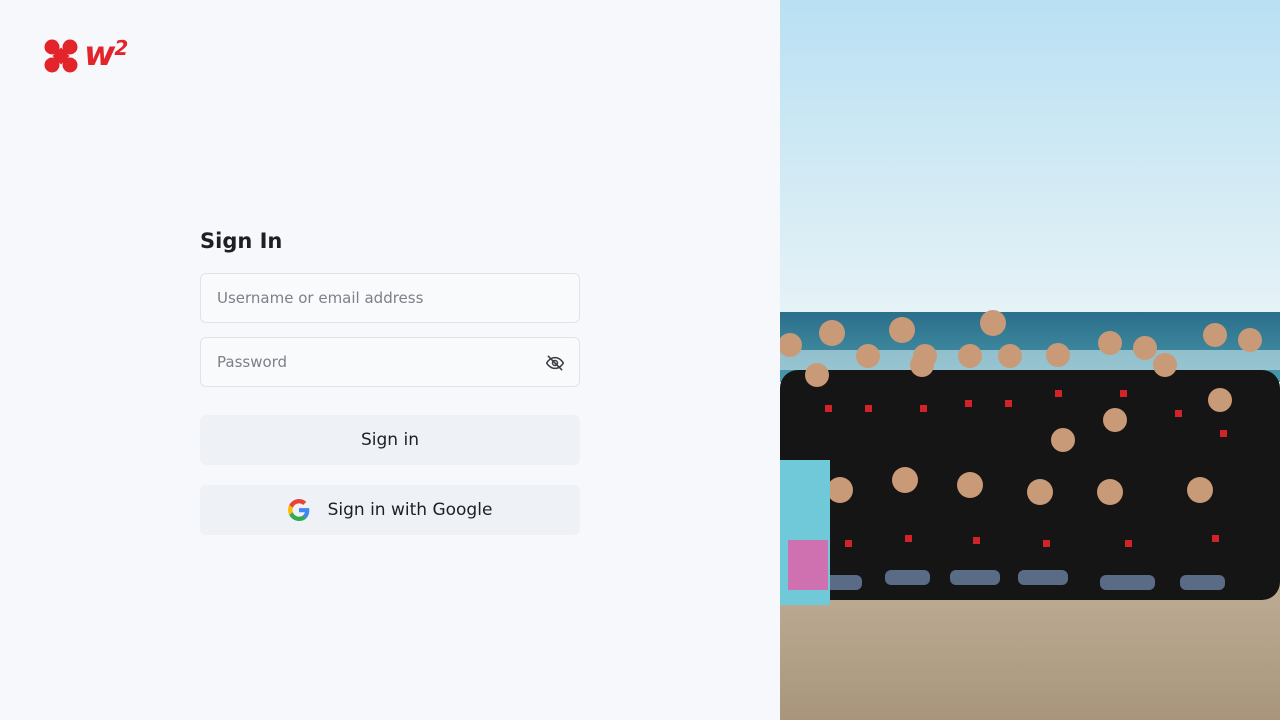  I want to click on google-button-label: Sign in with Google, so click(410, 510).